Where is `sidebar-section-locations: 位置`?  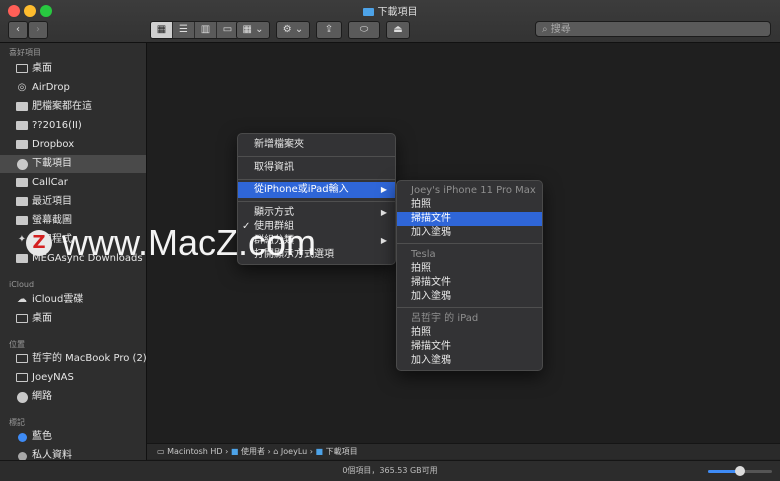 sidebar-section-locations: 位置 is located at coordinates (17, 344).